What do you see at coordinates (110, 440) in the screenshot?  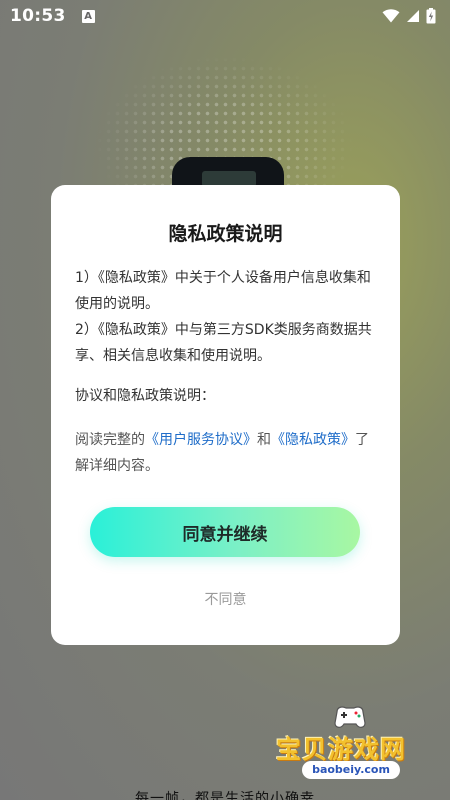 I see `read-prefix: 阅读完整的` at bounding box center [110, 440].